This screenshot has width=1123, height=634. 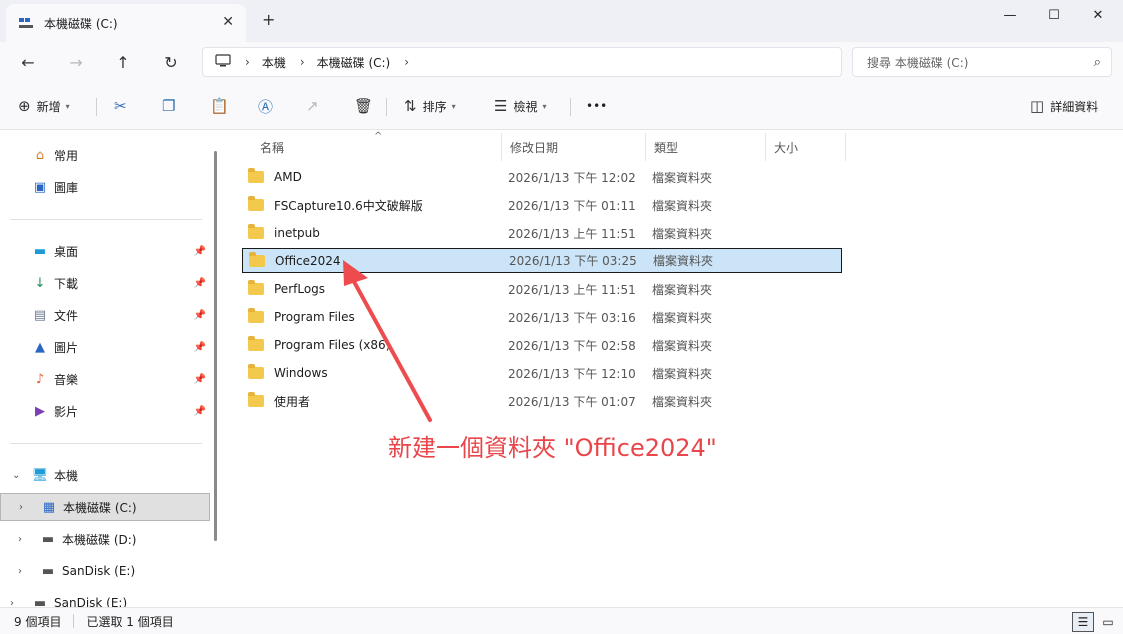 What do you see at coordinates (542, 401) in the screenshot?
I see `table-row: 使用者 2026/1/13 下午 01:07 檔案資料夾` at bounding box center [542, 401].